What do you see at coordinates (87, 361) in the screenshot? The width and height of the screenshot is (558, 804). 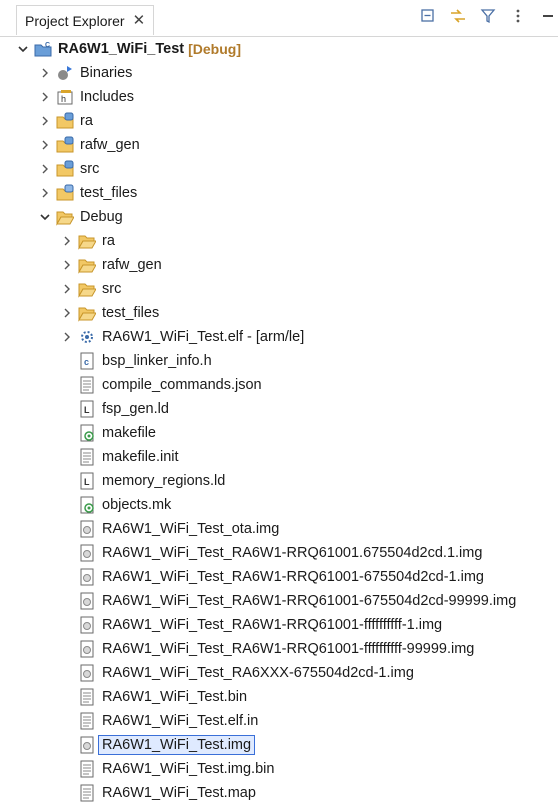 I see `c-header-file-icon: c` at bounding box center [87, 361].